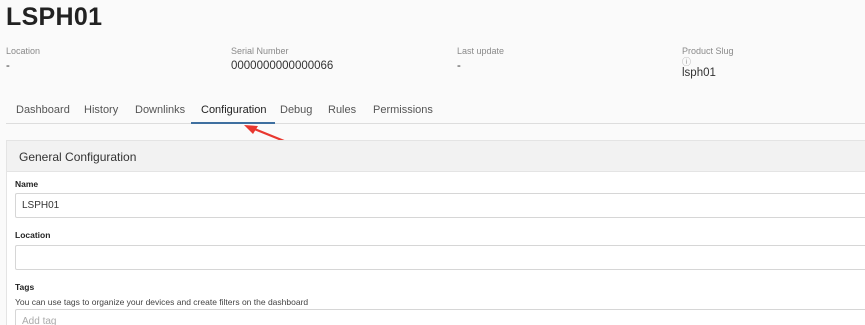 The image size is (865, 325). Describe the element at coordinates (233, 113) in the screenshot. I see `tab-configuration: Configuration` at that location.